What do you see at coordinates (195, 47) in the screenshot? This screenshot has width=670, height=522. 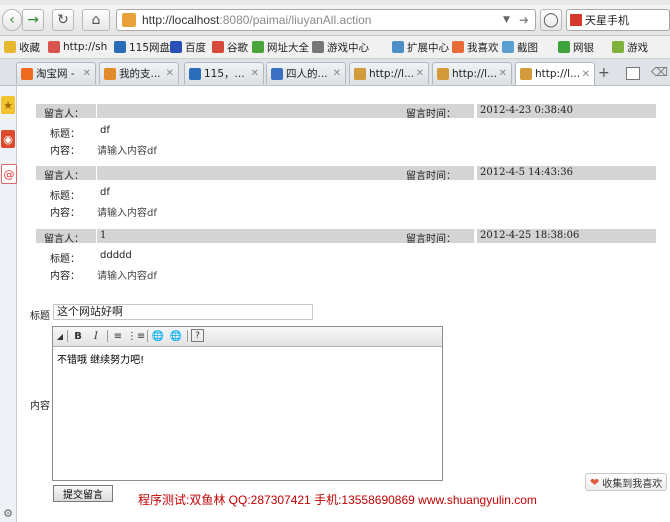 I see `favorite-label: 百度` at bounding box center [195, 47].